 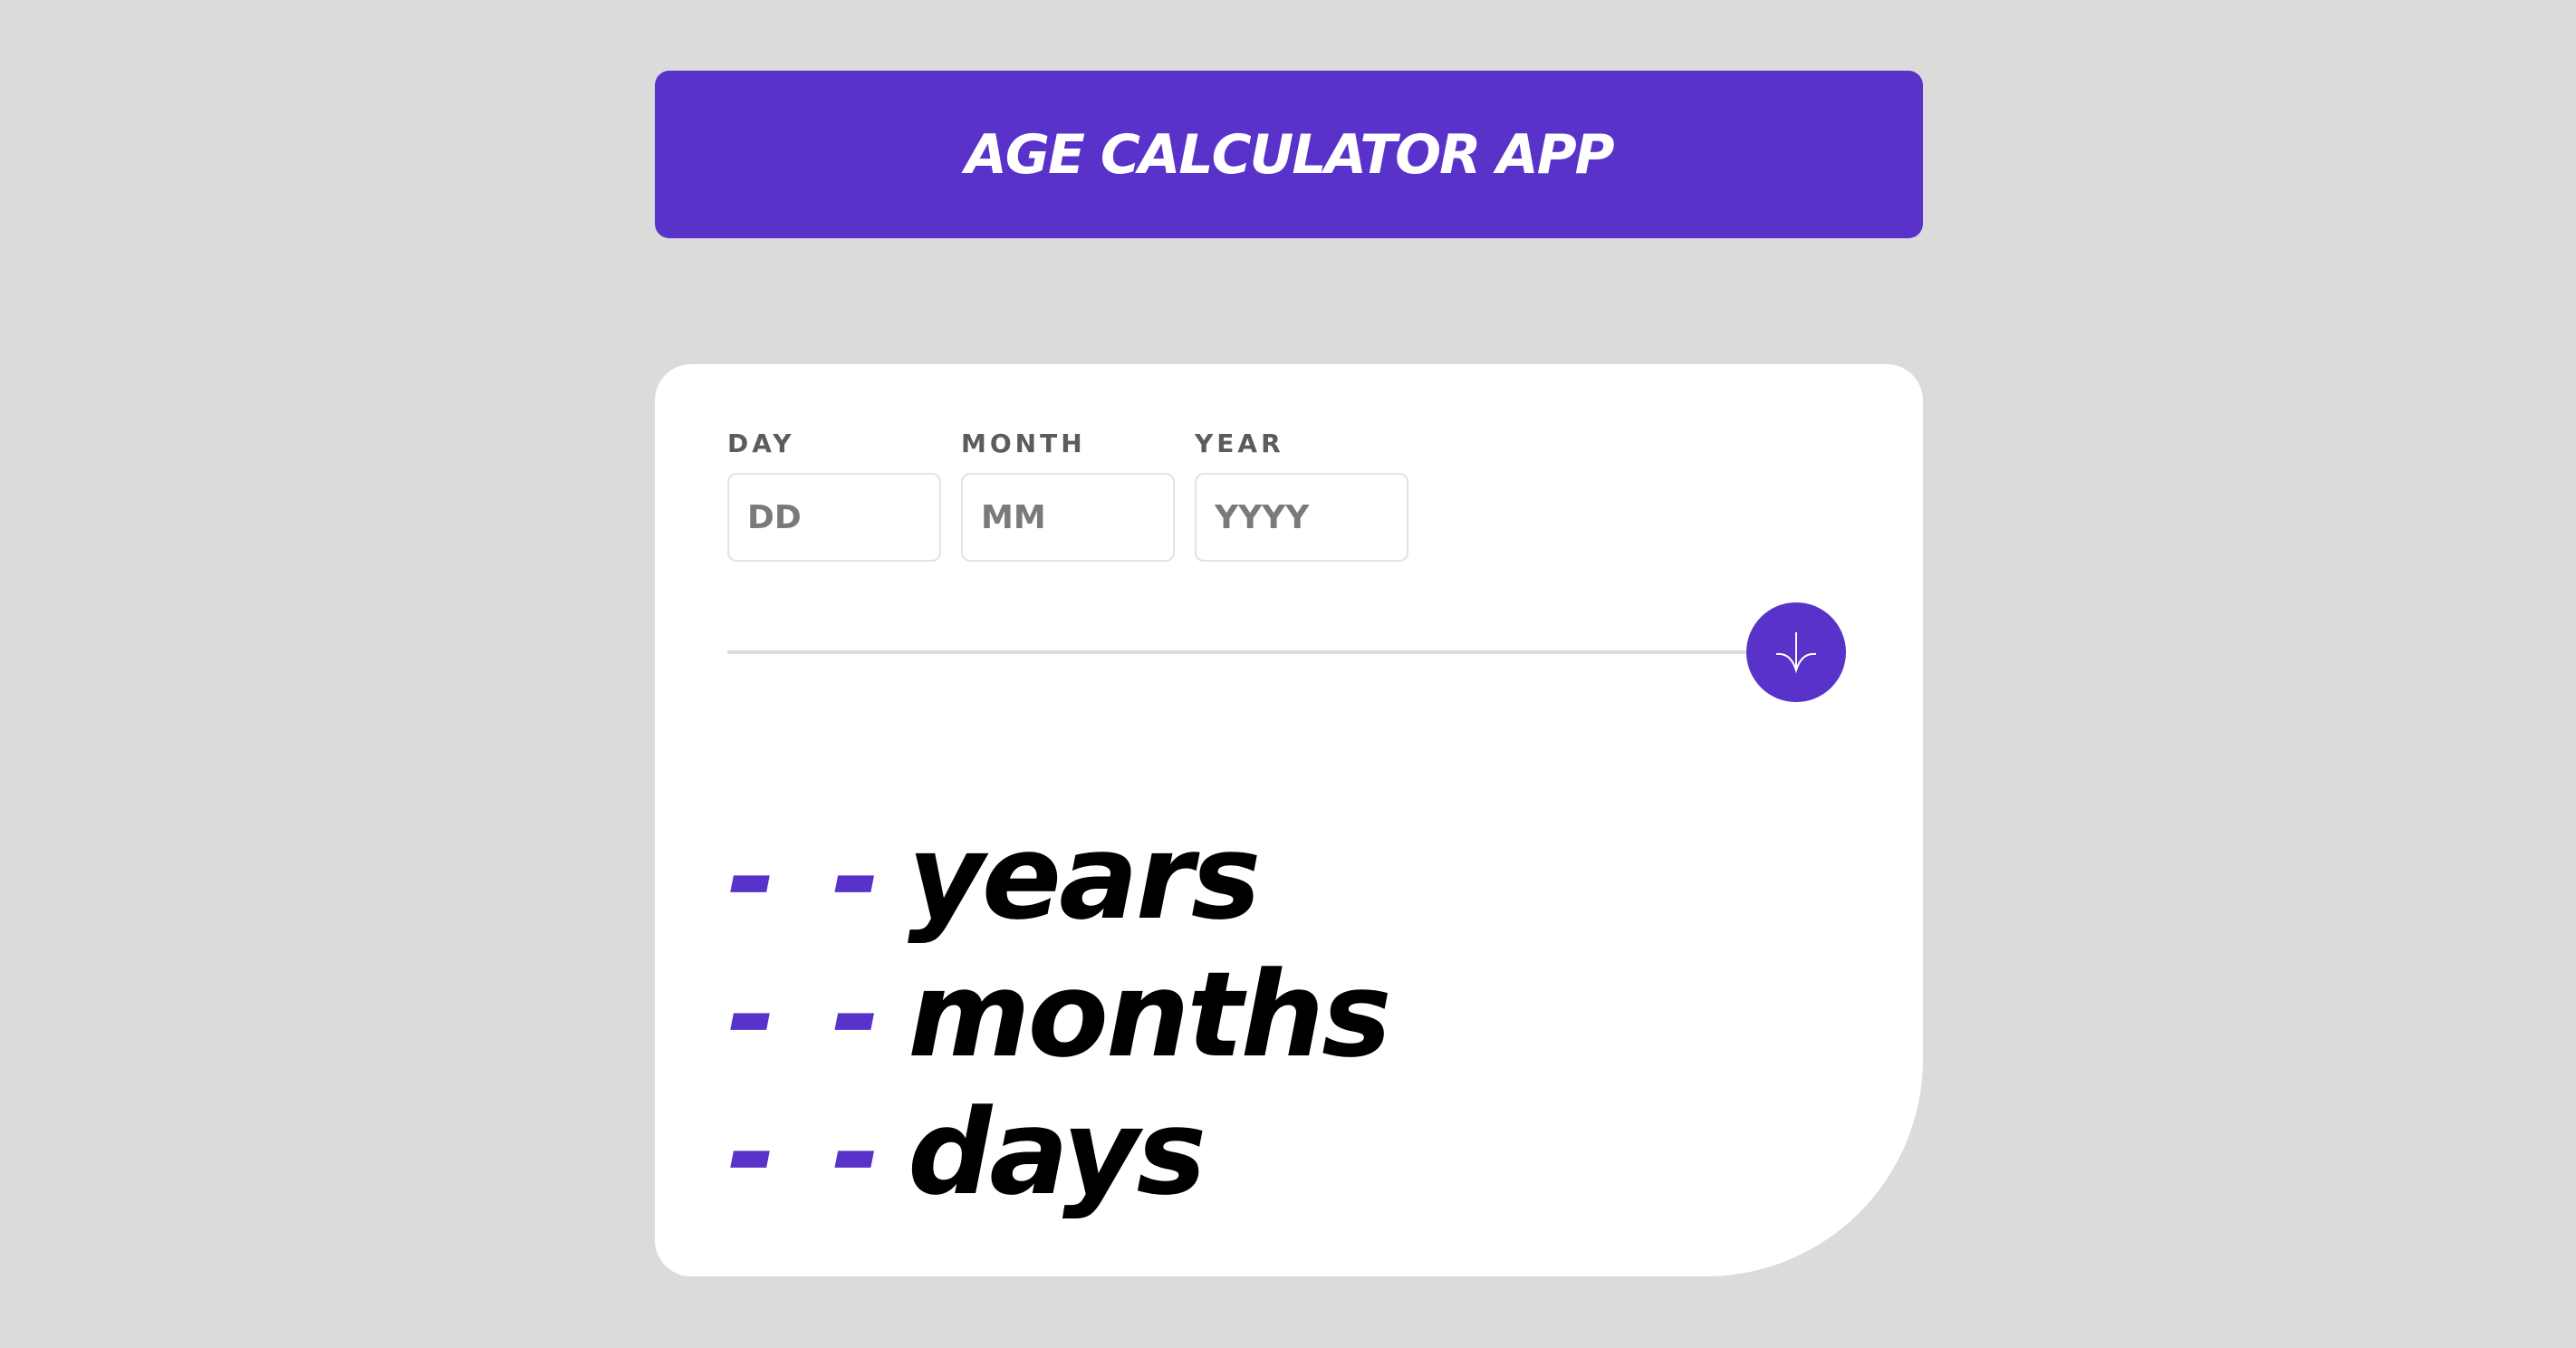 What do you see at coordinates (808, 877) in the screenshot?
I see `years-value: - -` at bounding box center [808, 877].